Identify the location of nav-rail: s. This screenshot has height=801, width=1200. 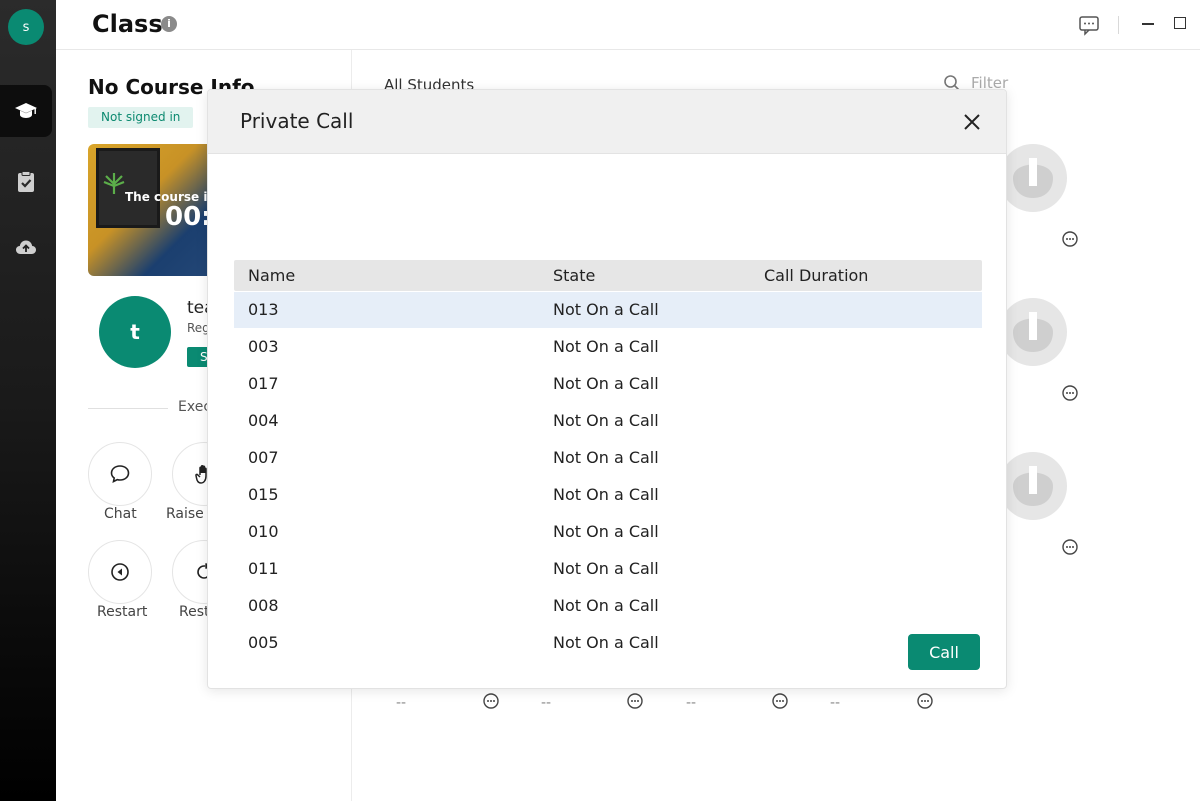
(28, 400).